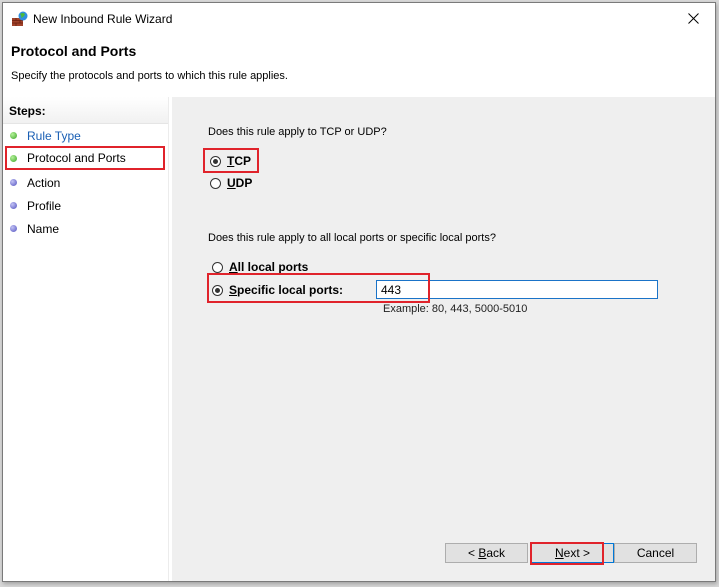 The height and width of the screenshot is (587, 719). What do you see at coordinates (230, 161) in the screenshot?
I see `tcp-radio: TCP` at bounding box center [230, 161].